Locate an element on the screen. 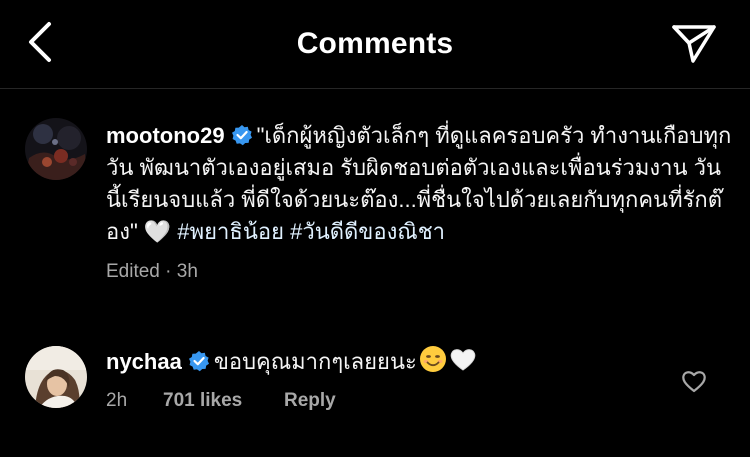 The width and height of the screenshot is (750, 457). header-divider is located at coordinates (375, 88).